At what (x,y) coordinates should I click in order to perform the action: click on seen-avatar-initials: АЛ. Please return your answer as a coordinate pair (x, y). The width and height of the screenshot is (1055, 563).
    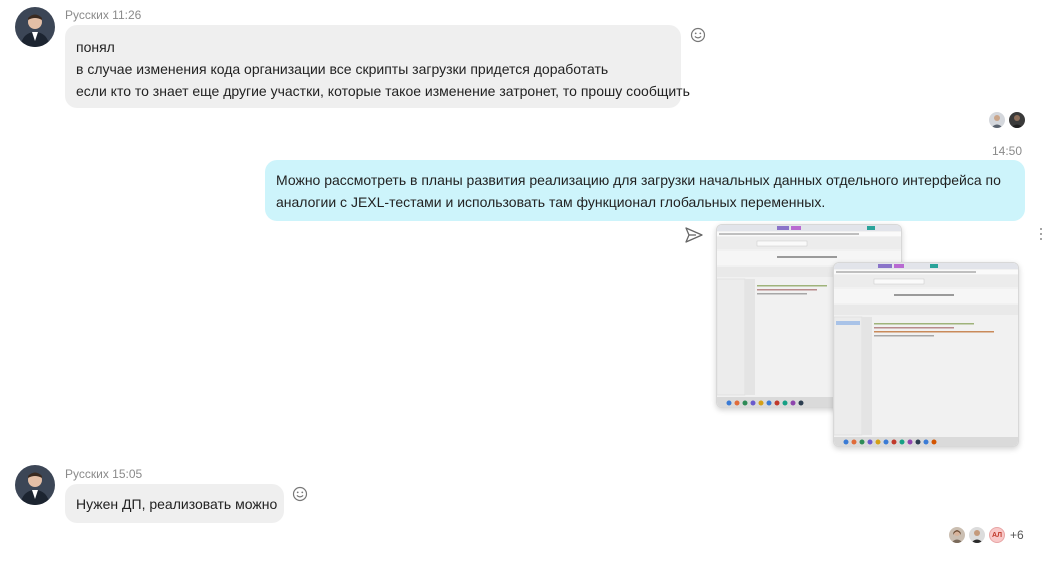
    Looking at the image, I should click on (997, 535).